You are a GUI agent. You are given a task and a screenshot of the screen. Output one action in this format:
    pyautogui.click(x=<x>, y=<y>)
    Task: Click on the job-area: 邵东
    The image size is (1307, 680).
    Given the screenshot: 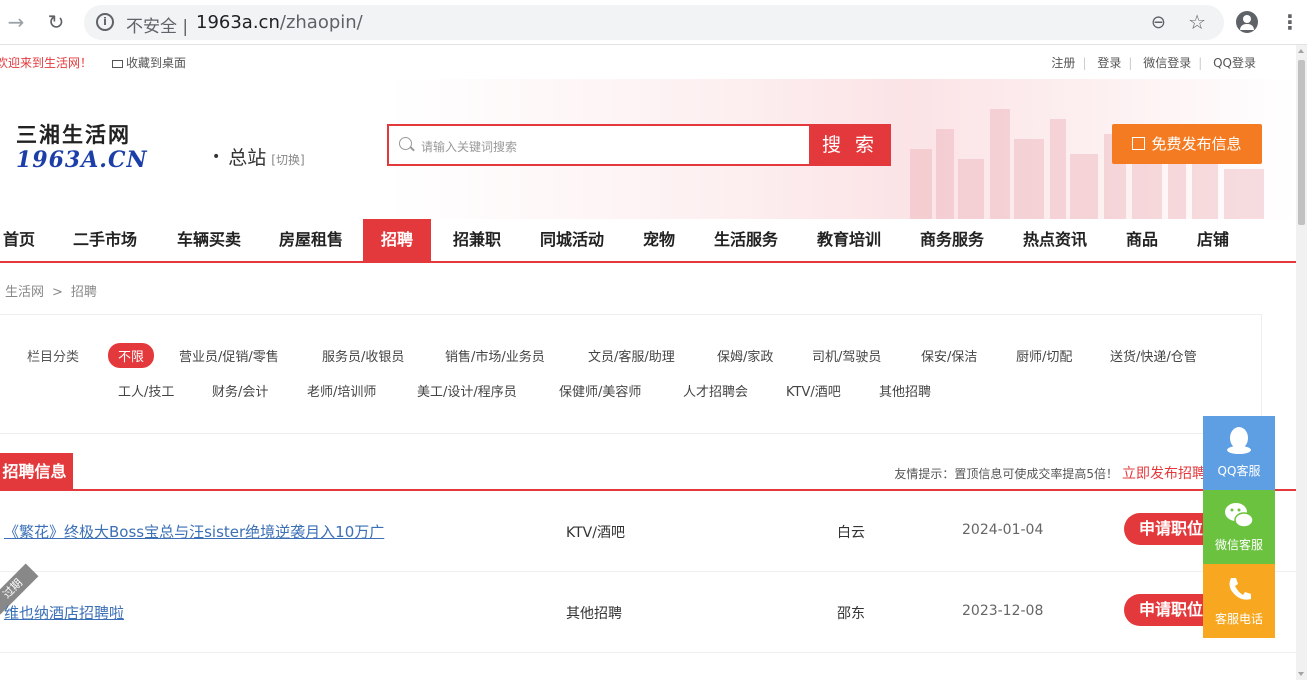 What is the action you would take?
    pyautogui.click(x=851, y=614)
    